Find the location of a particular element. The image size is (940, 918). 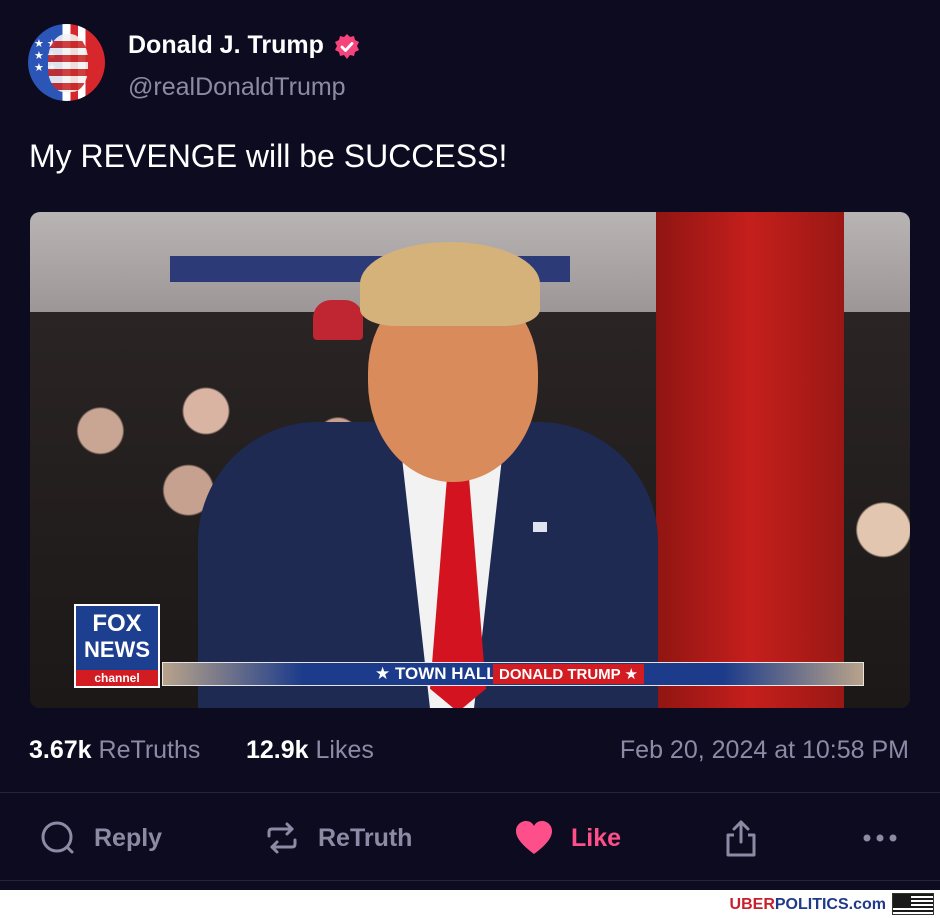

media-subject-hair is located at coordinates (450, 284).